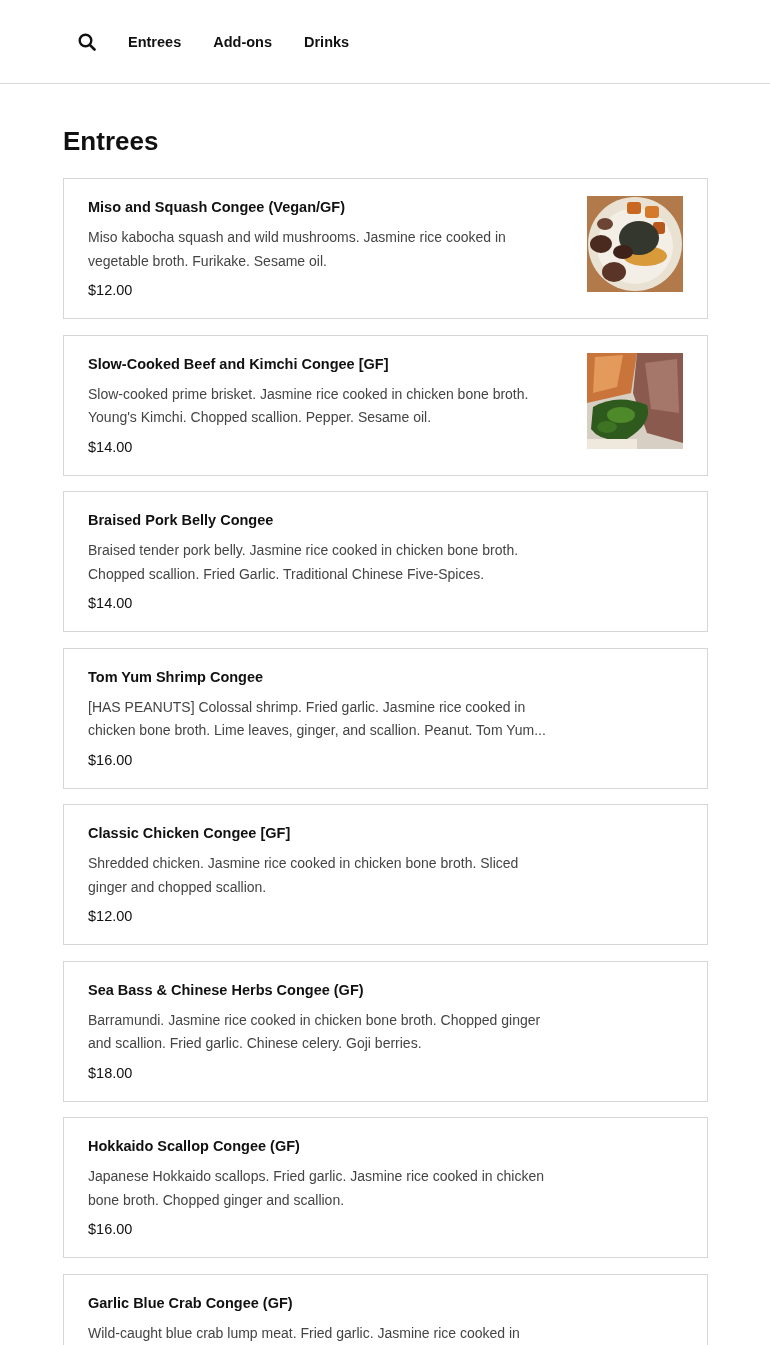 The height and width of the screenshot is (1345, 770). What do you see at coordinates (155, 41) in the screenshot?
I see `nav-link: Entrees` at bounding box center [155, 41].